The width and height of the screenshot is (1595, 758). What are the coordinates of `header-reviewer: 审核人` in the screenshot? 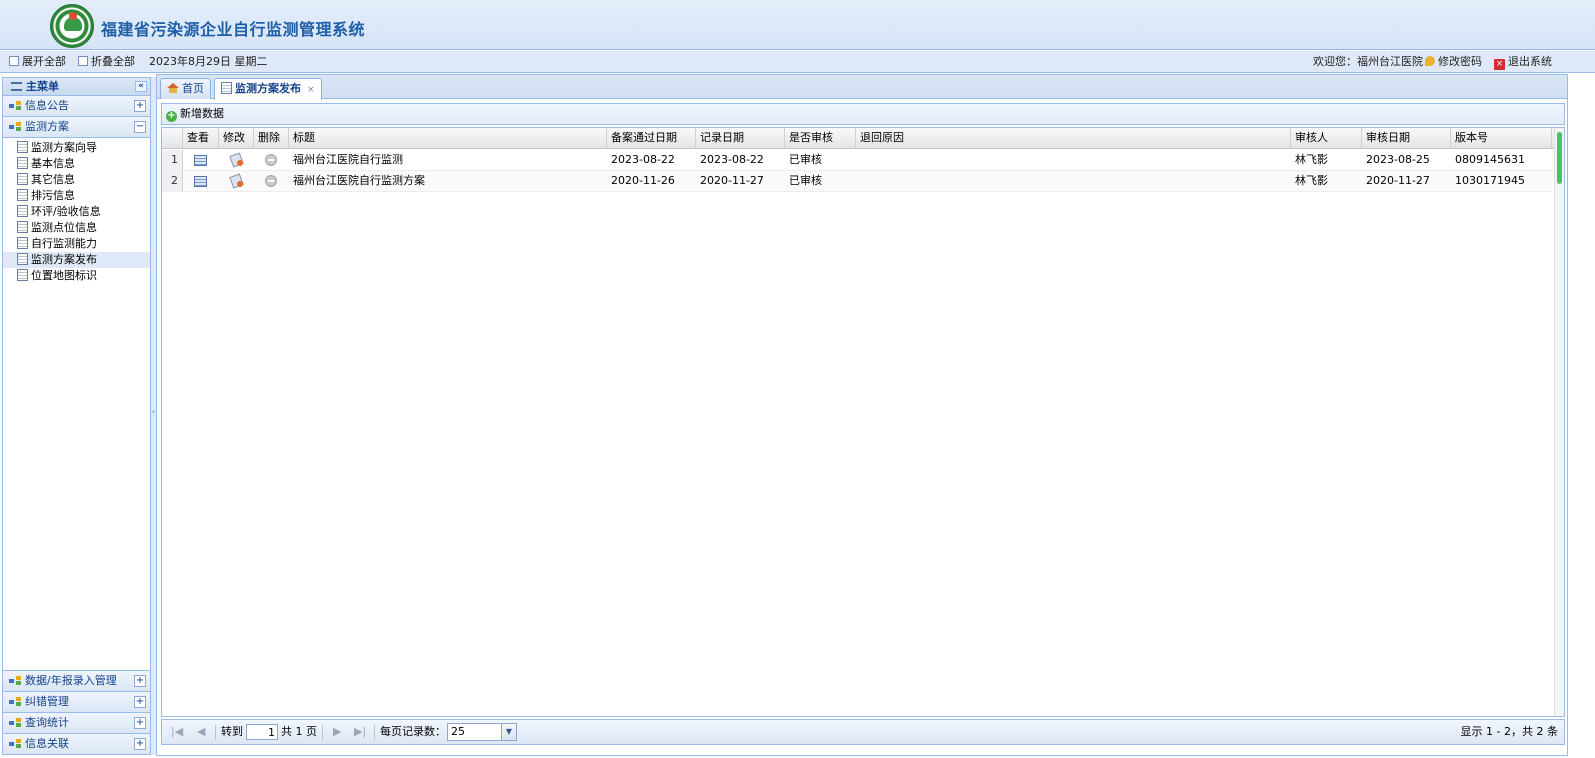 It's located at (1326, 138).